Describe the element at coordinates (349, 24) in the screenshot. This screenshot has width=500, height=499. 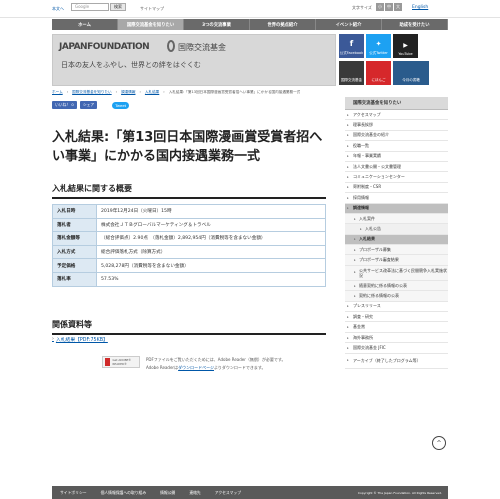
I see `nav-events: イベント紹介` at that location.